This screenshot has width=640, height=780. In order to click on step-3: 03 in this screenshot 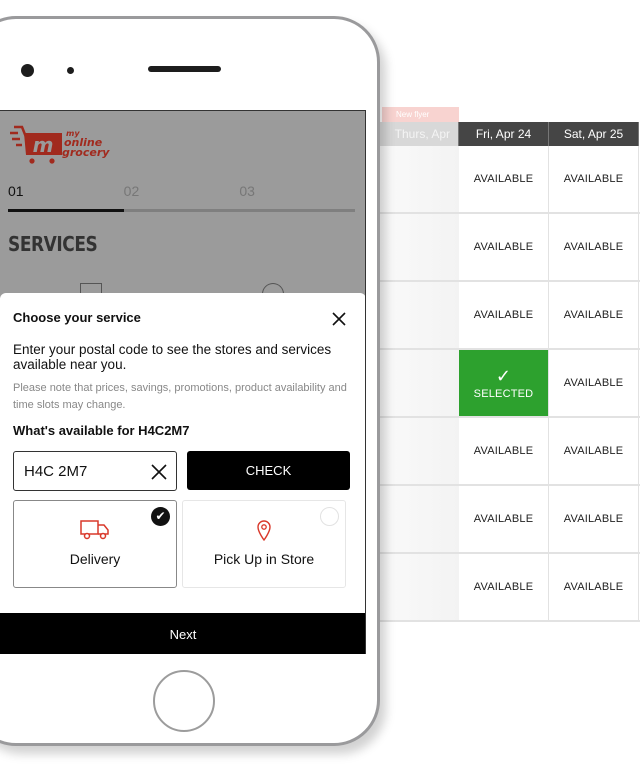, I will do `click(297, 191)`.